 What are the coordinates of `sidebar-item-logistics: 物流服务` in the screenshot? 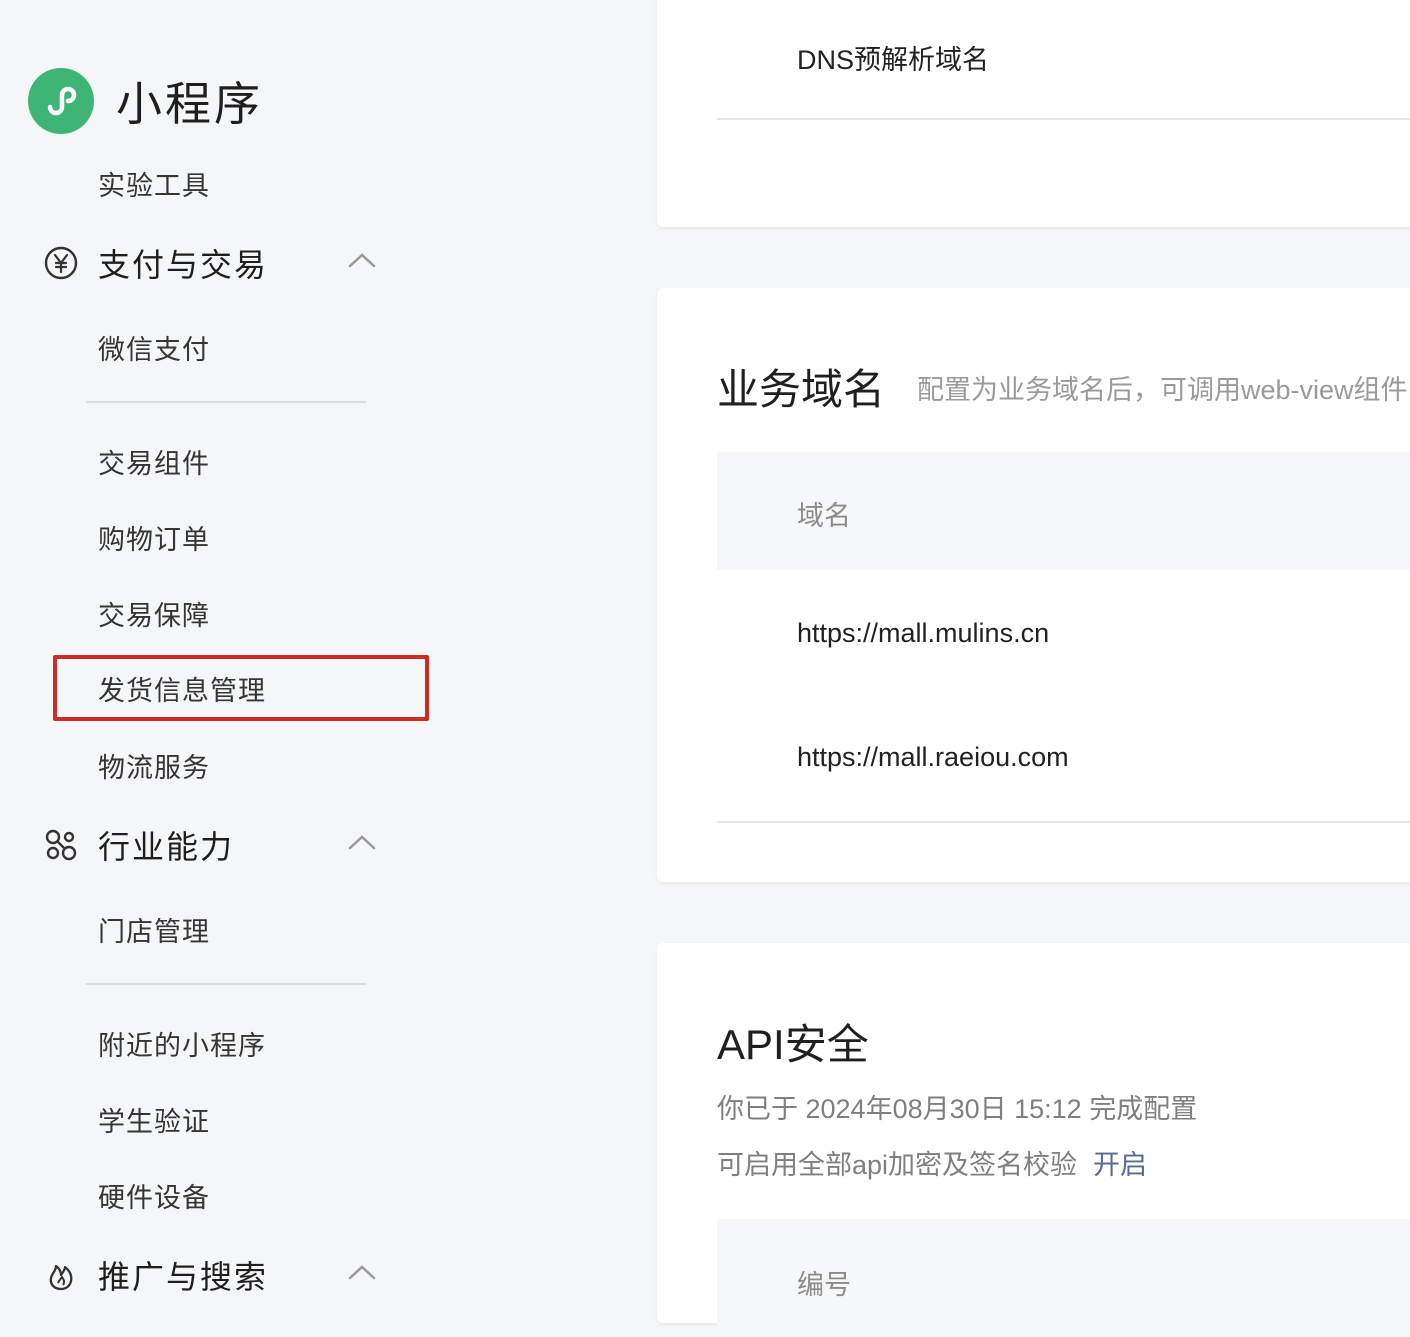 It's located at (154, 765).